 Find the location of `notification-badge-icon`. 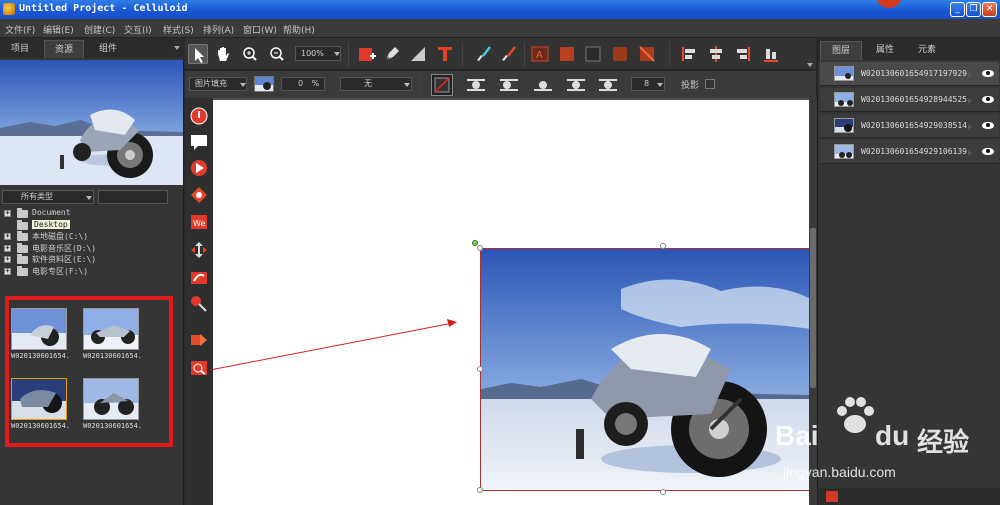

notification-badge-icon is located at coordinates (889, 4).